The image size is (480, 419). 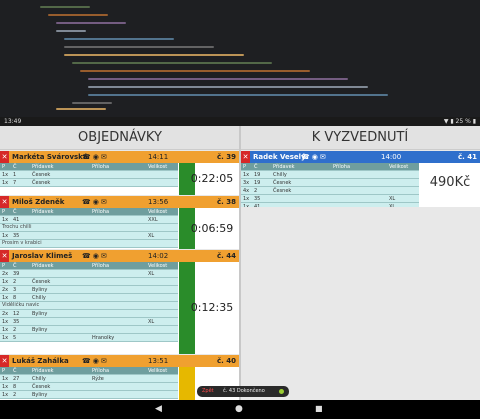 What do you see at coordinates (119, 361) in the screenshot?
I see `card-header: ✕ Lukáš Zahálka ☎◉✉ 13:51 č. 40` at bounding box center [119, 361].